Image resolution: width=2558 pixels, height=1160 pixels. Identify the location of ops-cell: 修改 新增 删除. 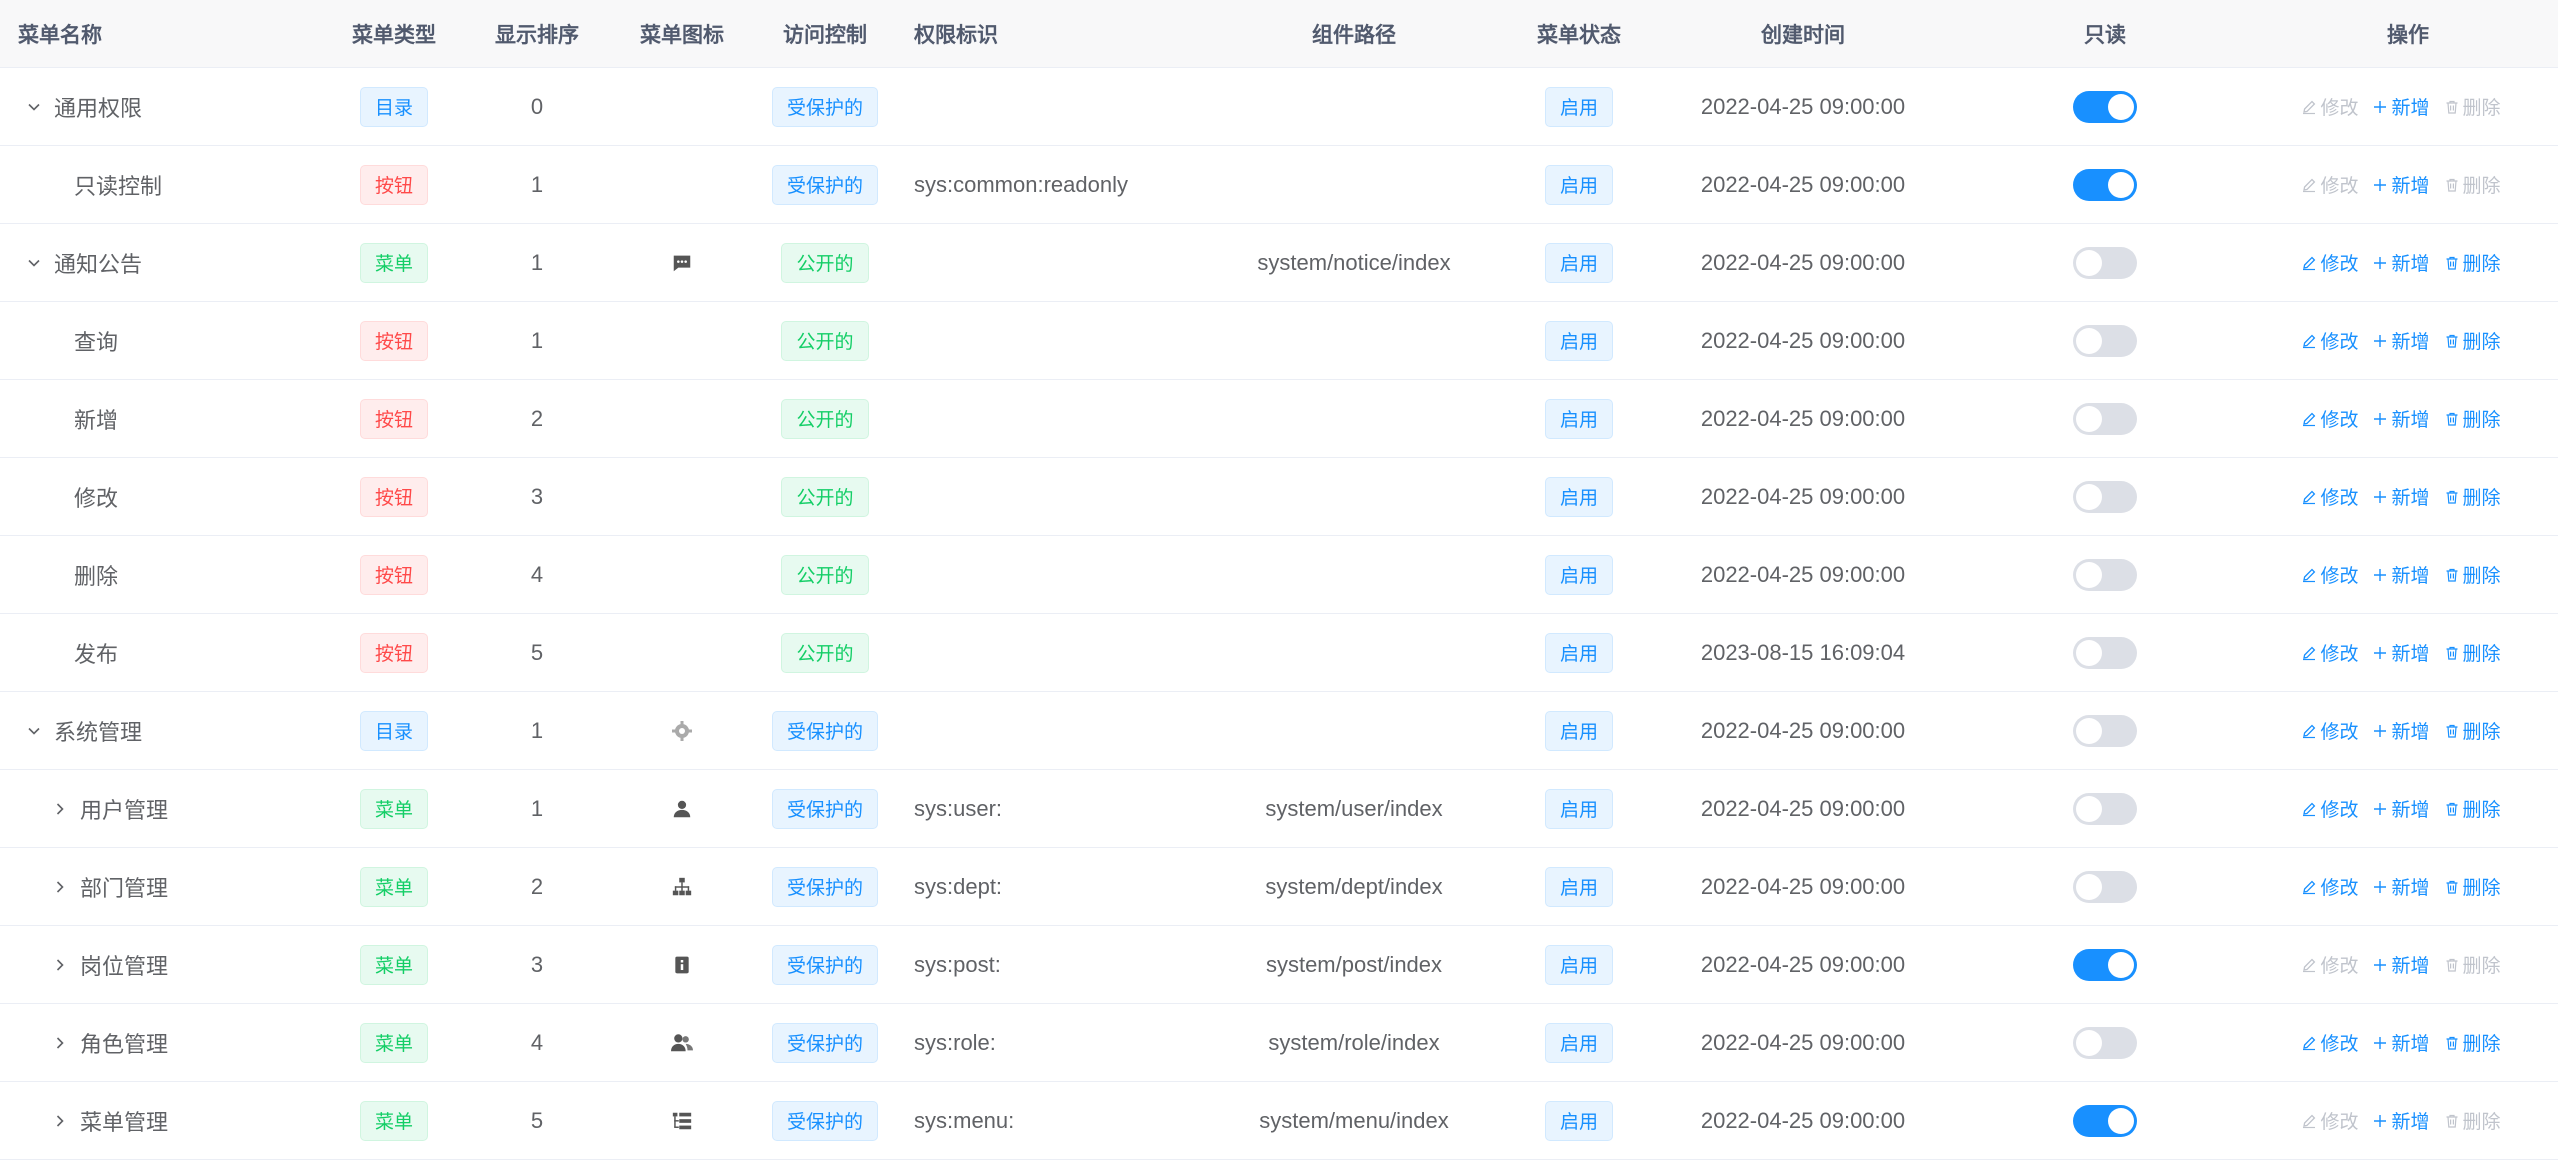
(2408, 262).